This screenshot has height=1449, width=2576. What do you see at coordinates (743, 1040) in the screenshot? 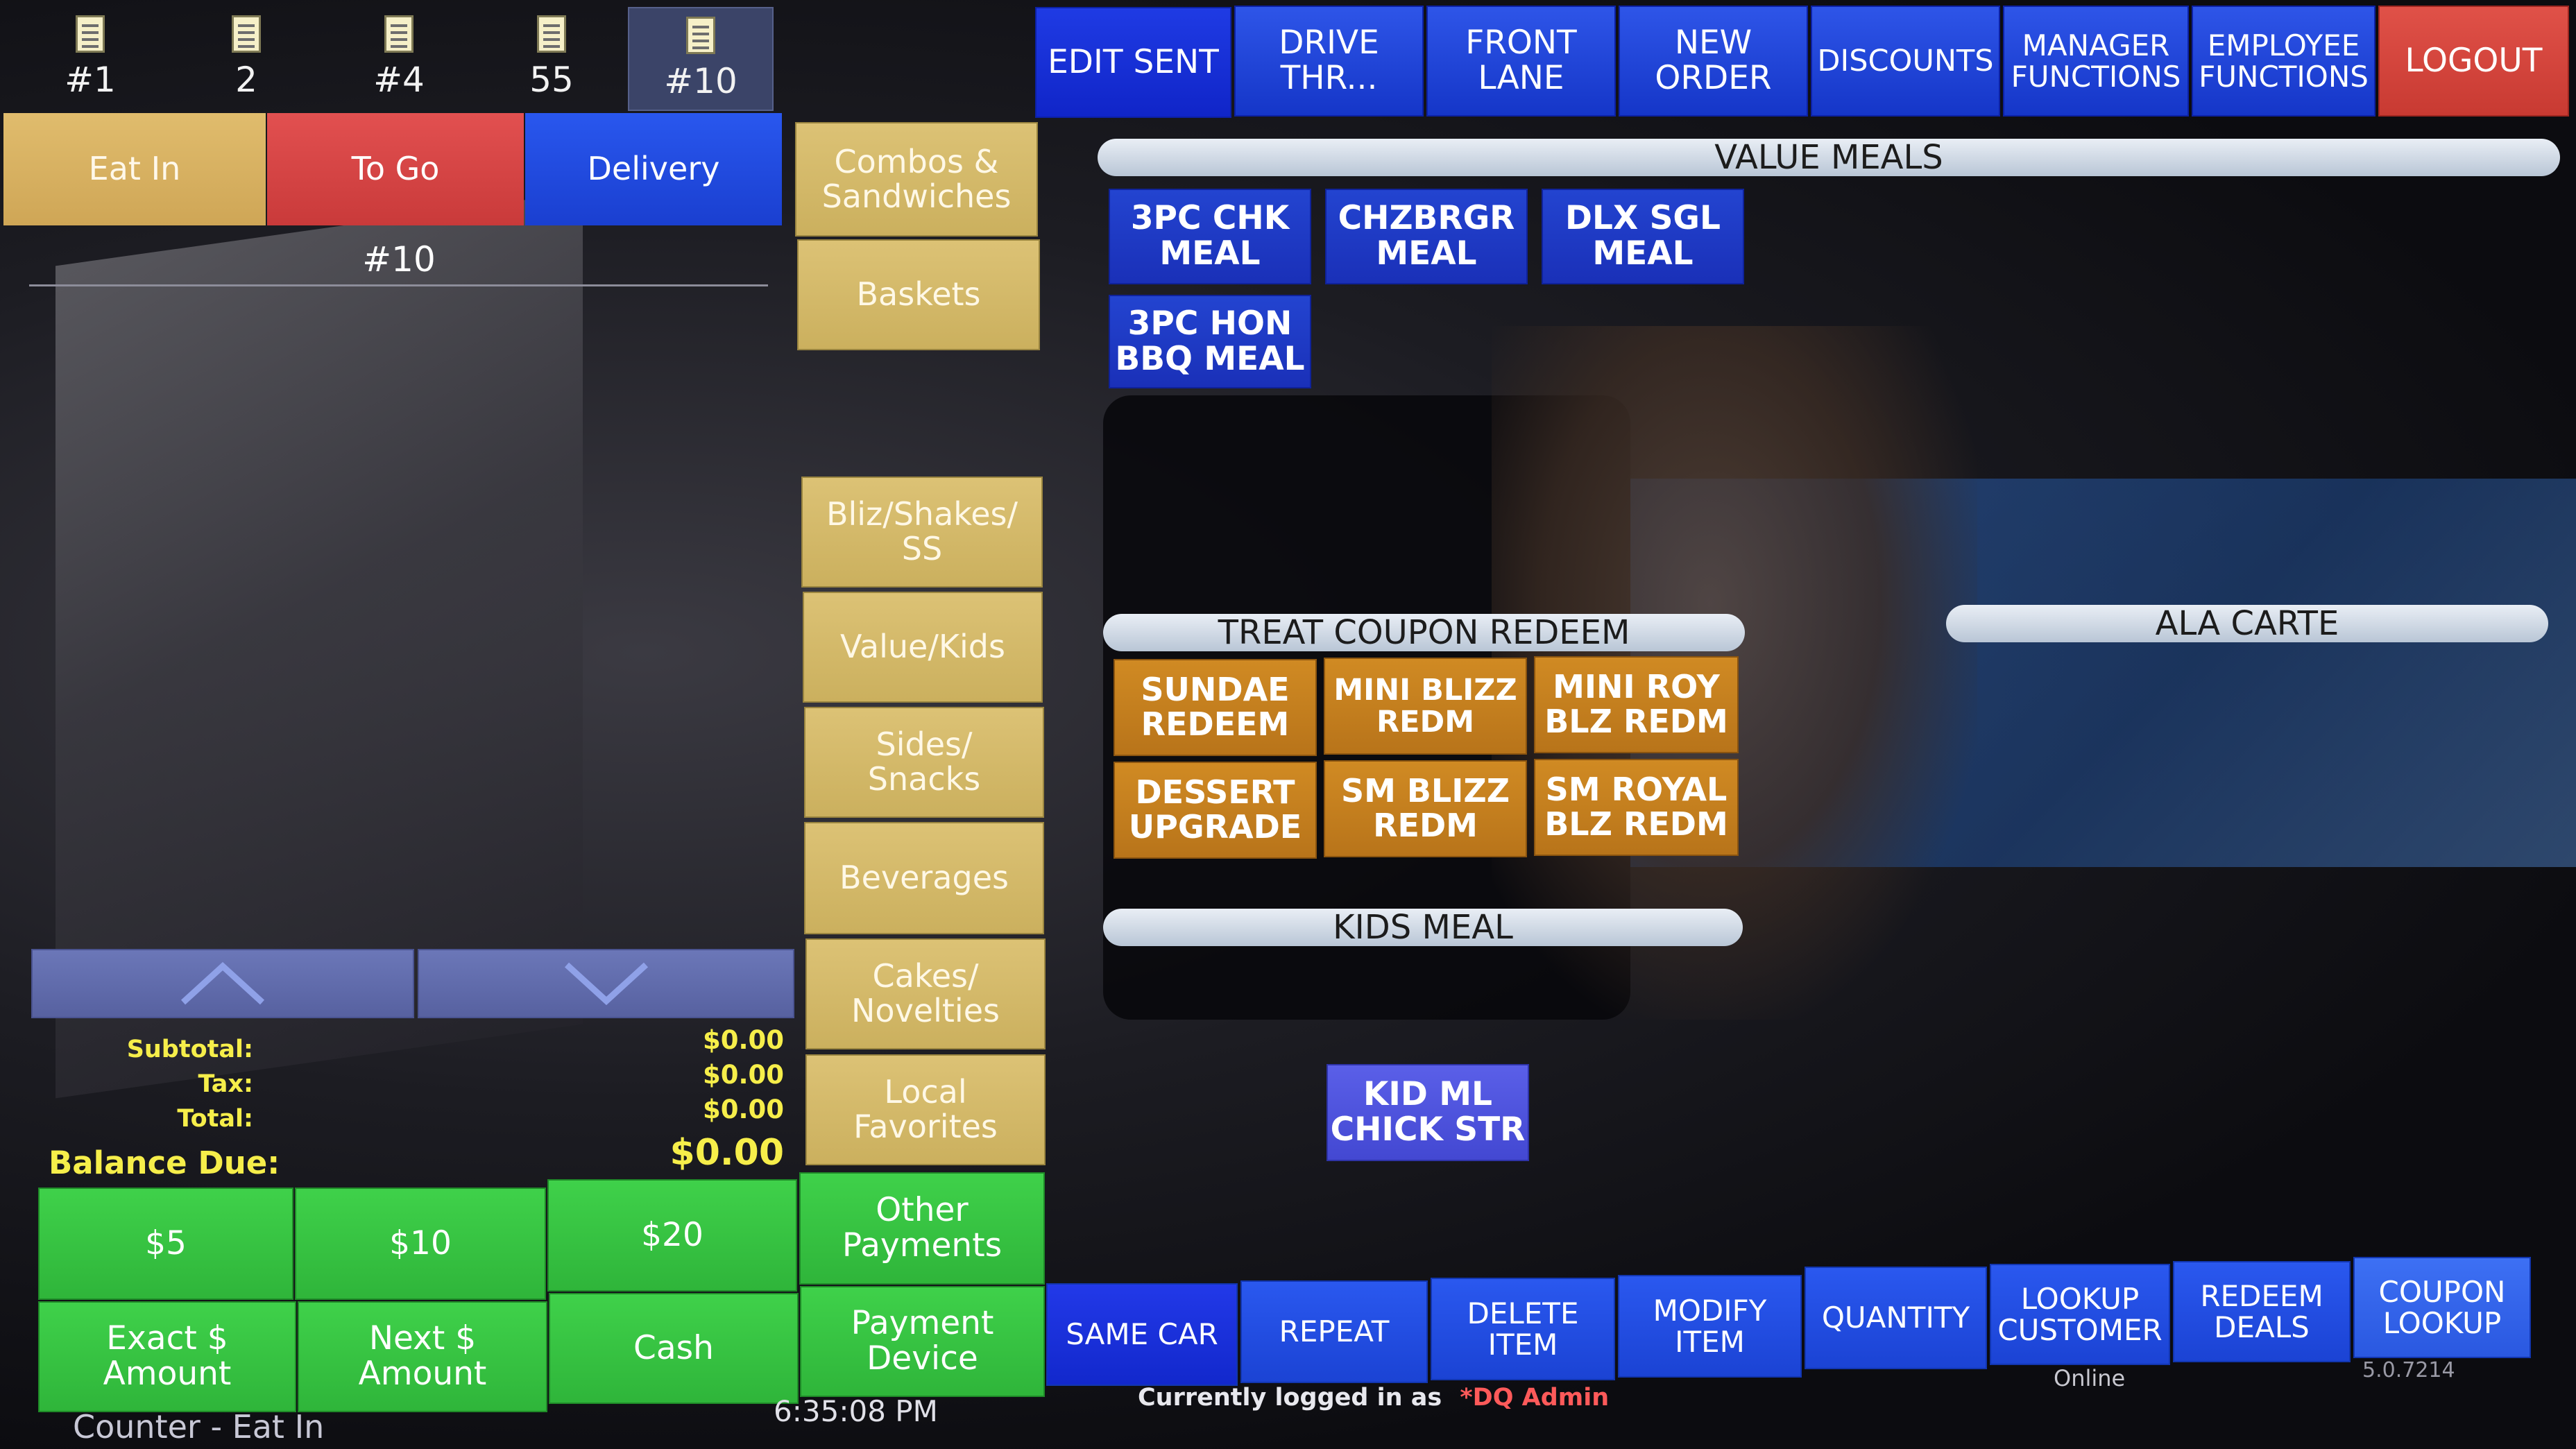
I see `subtotal-value: $0.00` at bounding box center [743, 1040].